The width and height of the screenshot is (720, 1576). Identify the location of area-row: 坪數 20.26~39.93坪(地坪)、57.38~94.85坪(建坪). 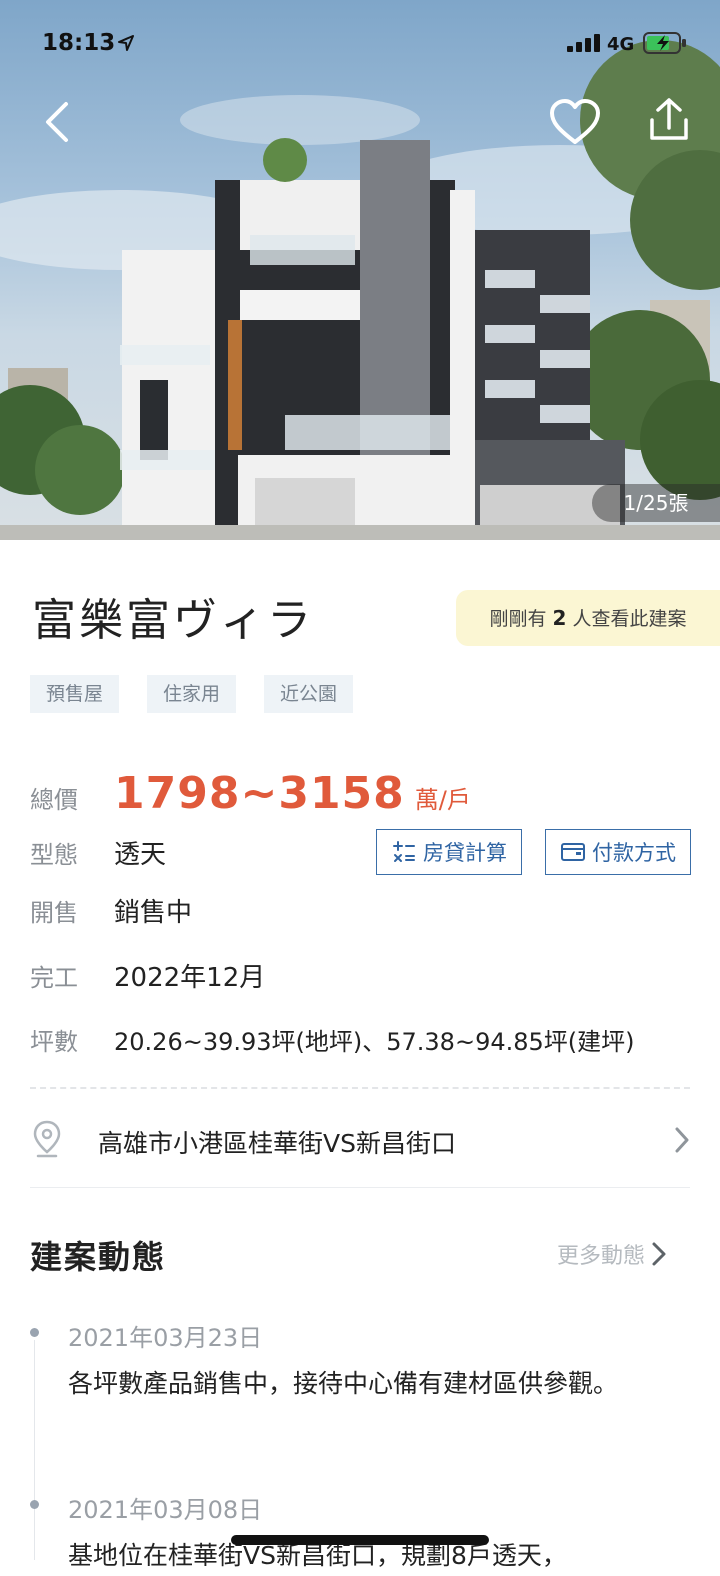
(332, 1039).